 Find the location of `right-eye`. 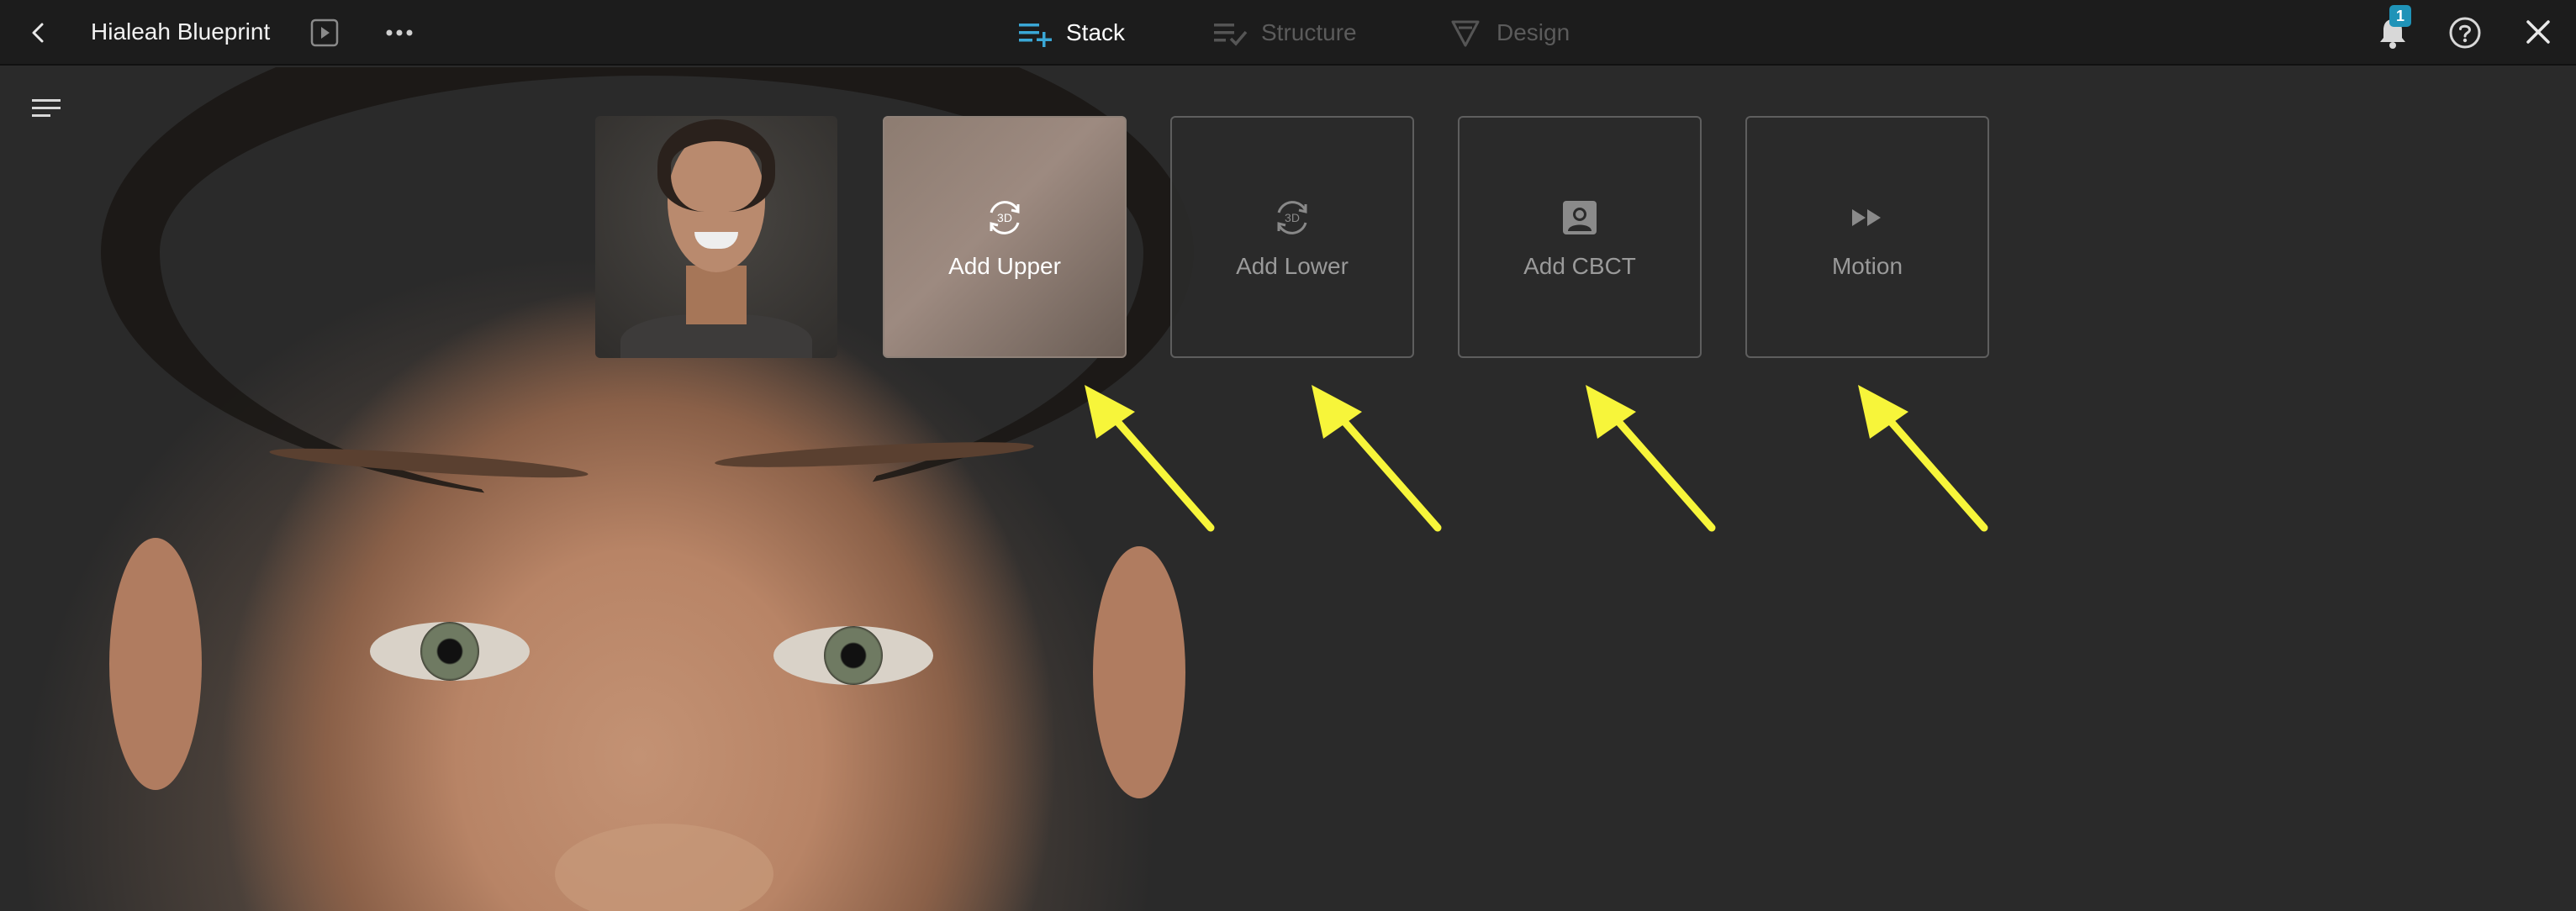

right-eye is located at coordinates (853, 655).